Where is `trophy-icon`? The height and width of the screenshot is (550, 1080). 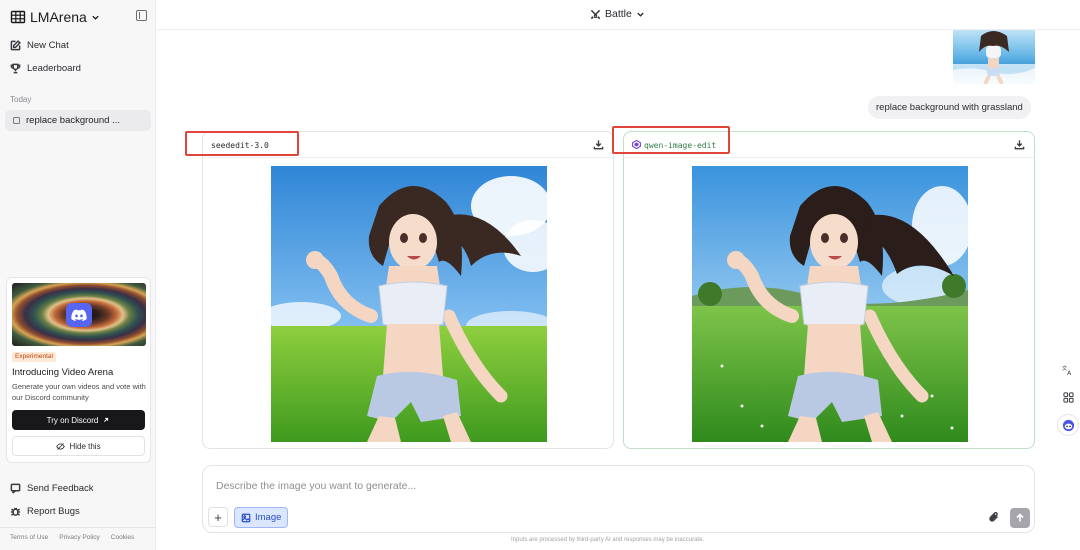
trophy-icon is located at coordinates (15, 68).